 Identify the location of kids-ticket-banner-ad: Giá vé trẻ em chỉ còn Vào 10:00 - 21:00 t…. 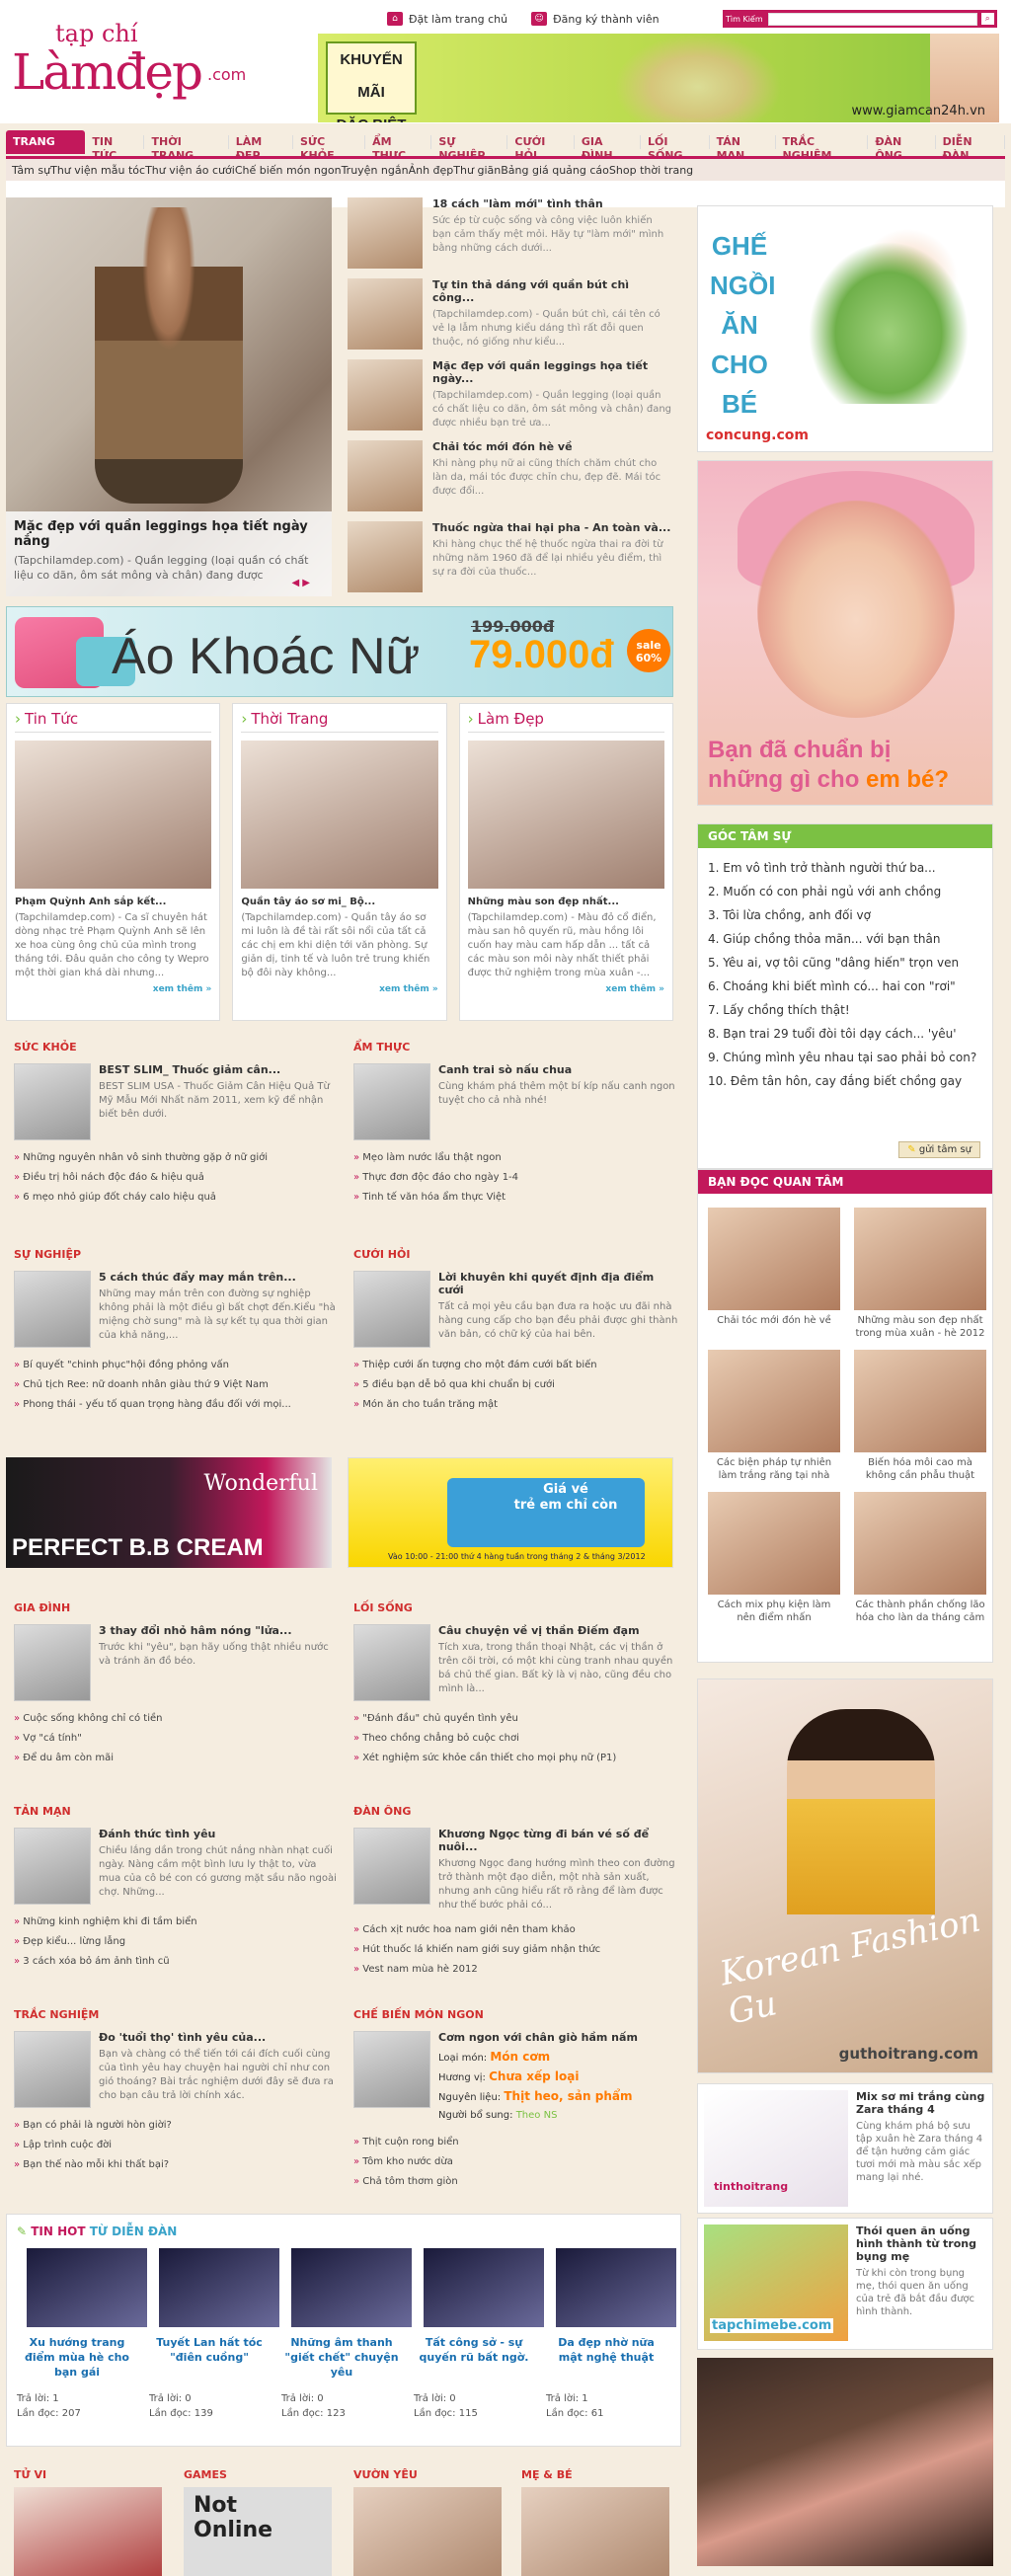
(510, 1512).